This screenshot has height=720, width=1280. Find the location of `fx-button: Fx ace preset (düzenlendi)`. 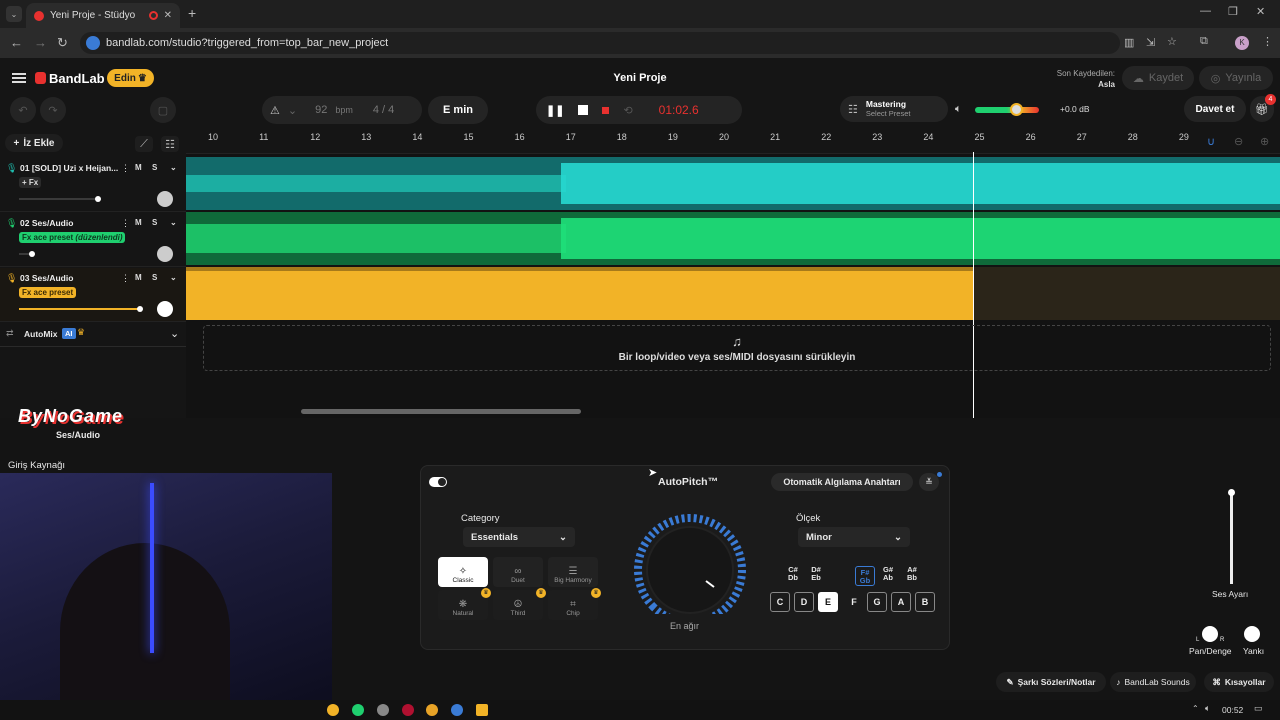

fx-button: Fx ace preset (düzenlendi) is located at coordinates (72, 237).